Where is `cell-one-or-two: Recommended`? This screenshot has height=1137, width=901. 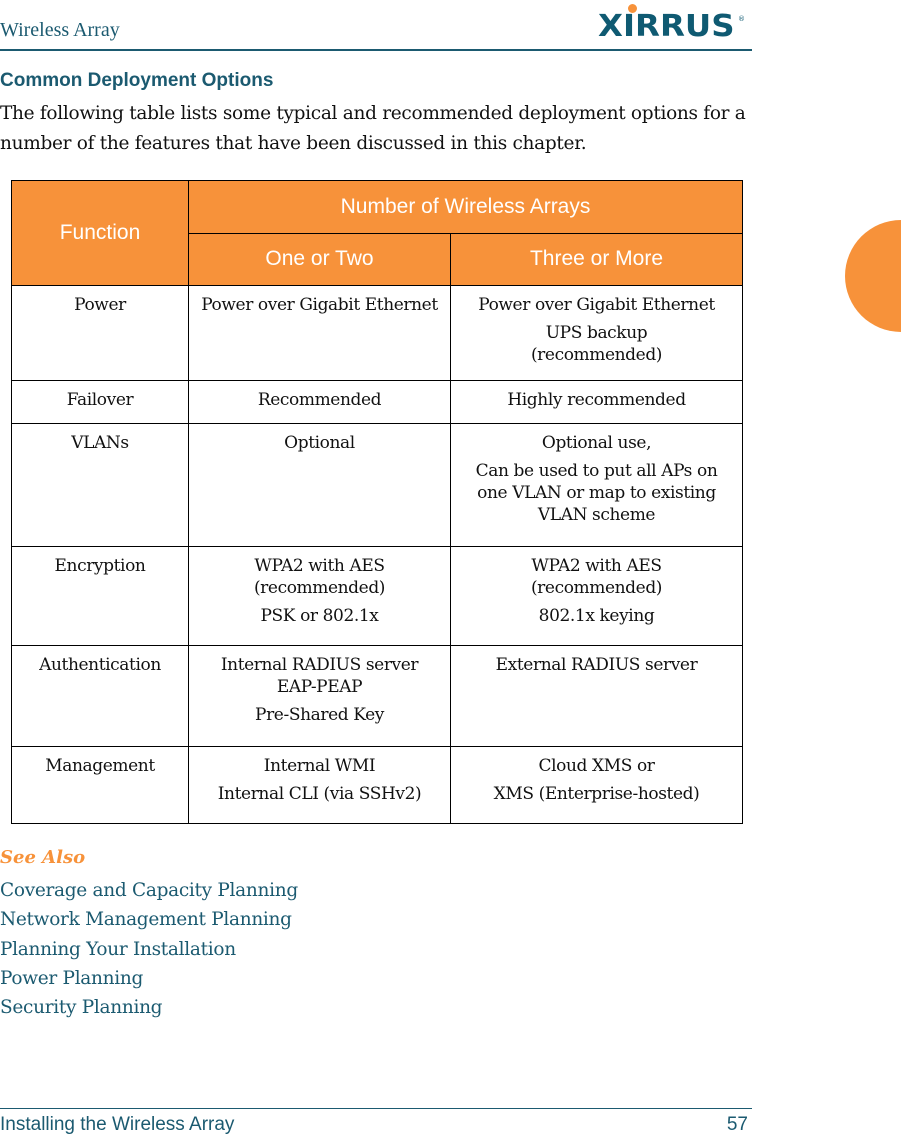 cell-one-or-two: Recommended is located at coordinates (319, 402).